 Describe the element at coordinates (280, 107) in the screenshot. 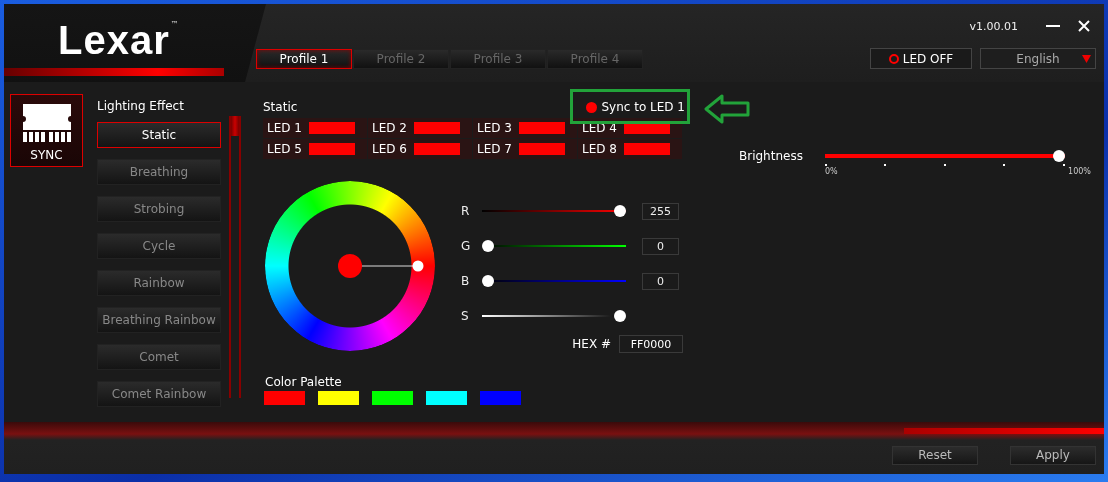

I see `effect-title: Static` at that location.